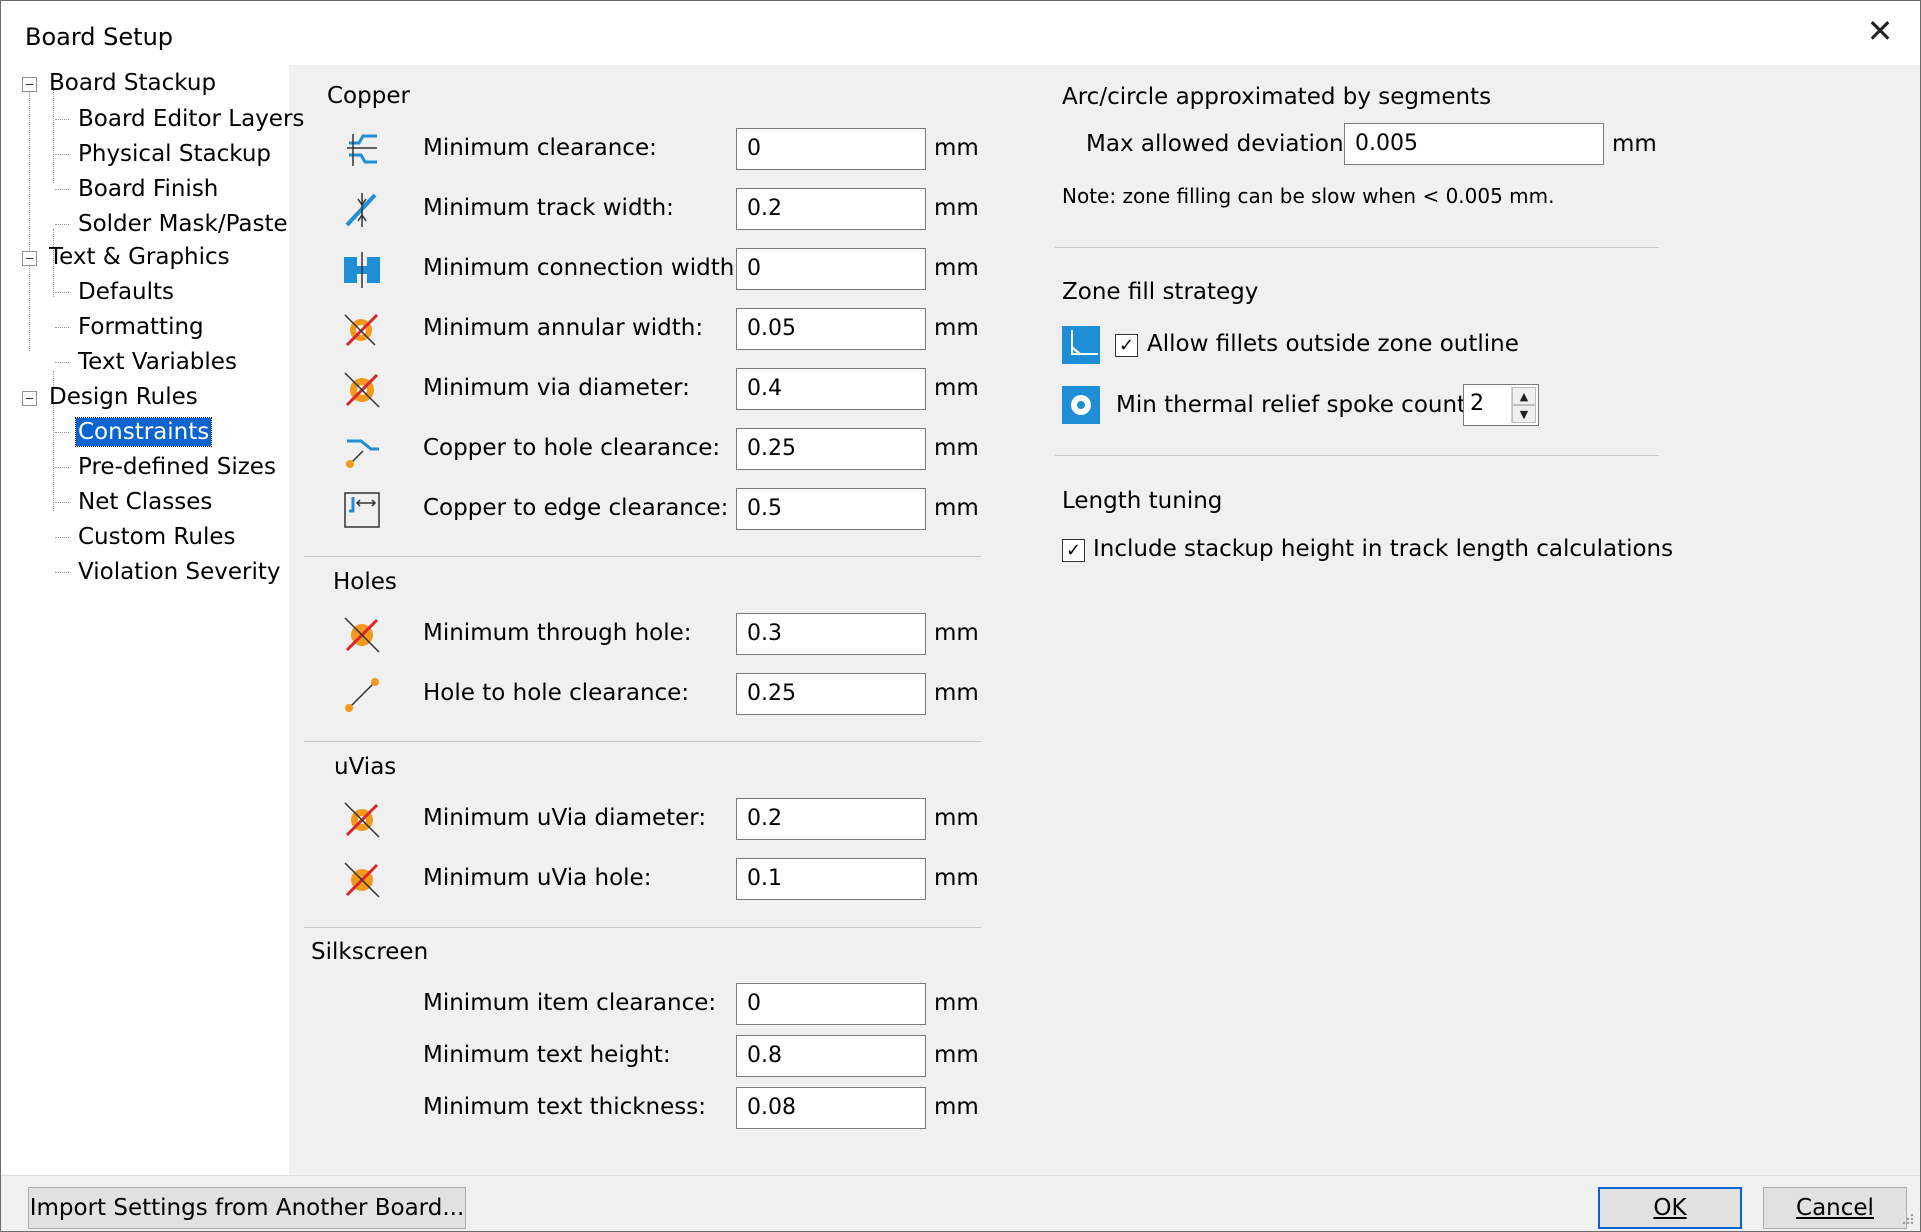 This screenshot has height=1232, width=1921. I want to click on tree-group-text-graphics: Text & Graphics, so click(139, 257).